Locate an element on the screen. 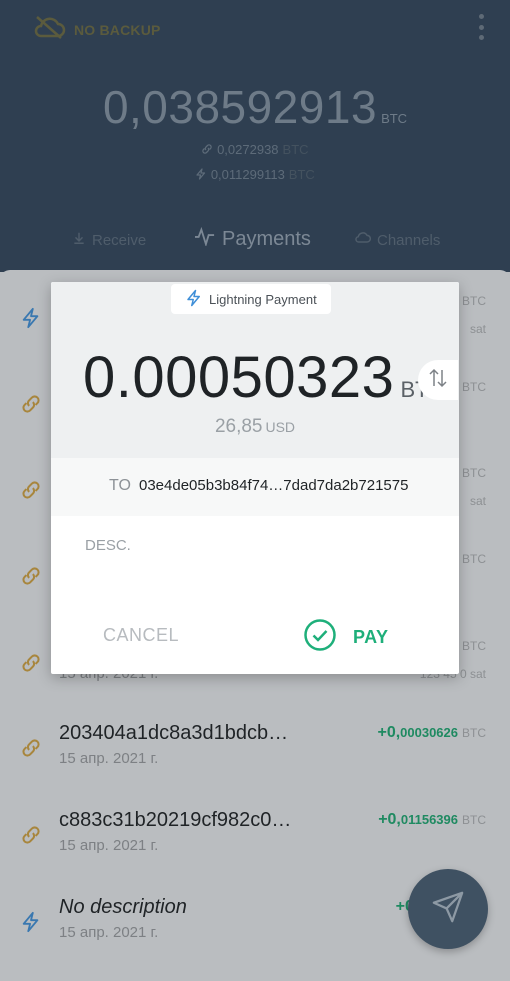  cancel-button: CANCEL is located at coordinates (141, 635).